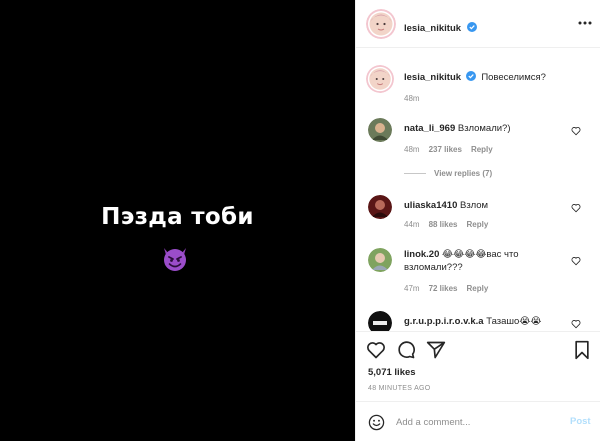 This screenshot has width=600, height=441. I want to click on emoji-smile-icon, so click(376, 422).